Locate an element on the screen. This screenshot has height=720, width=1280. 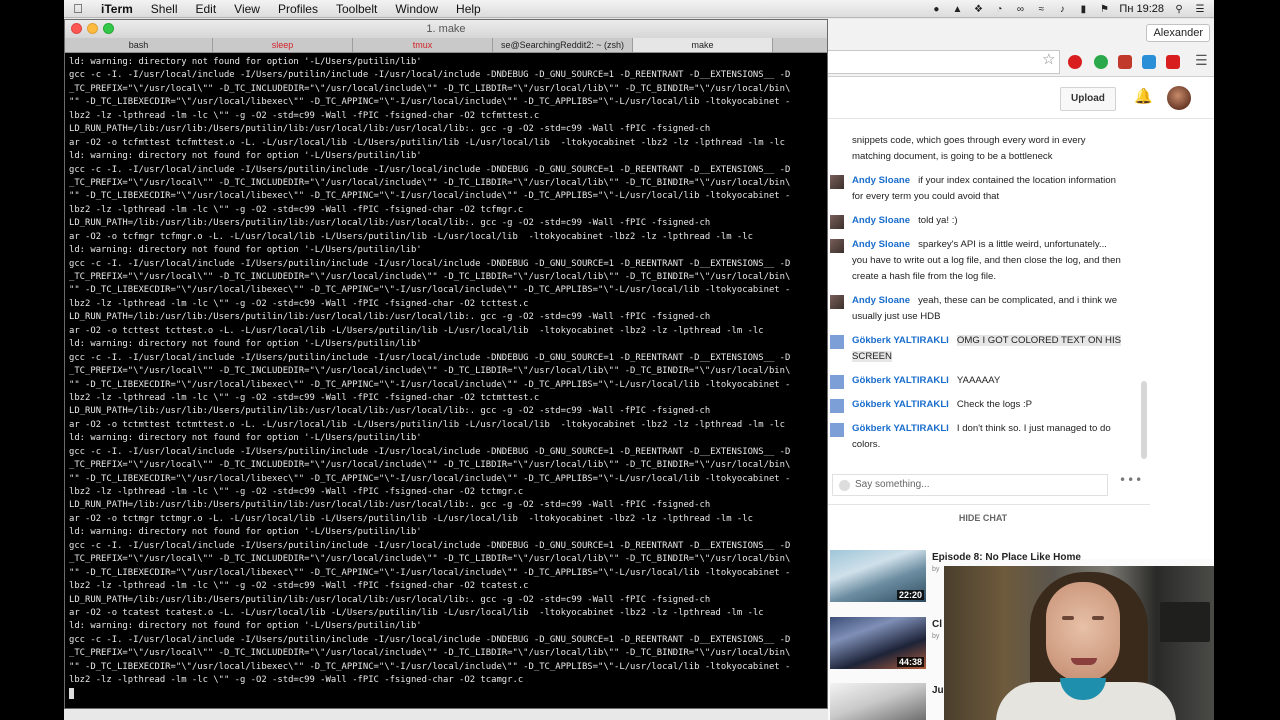
tab-make: make is located at coordinates (703, 45).